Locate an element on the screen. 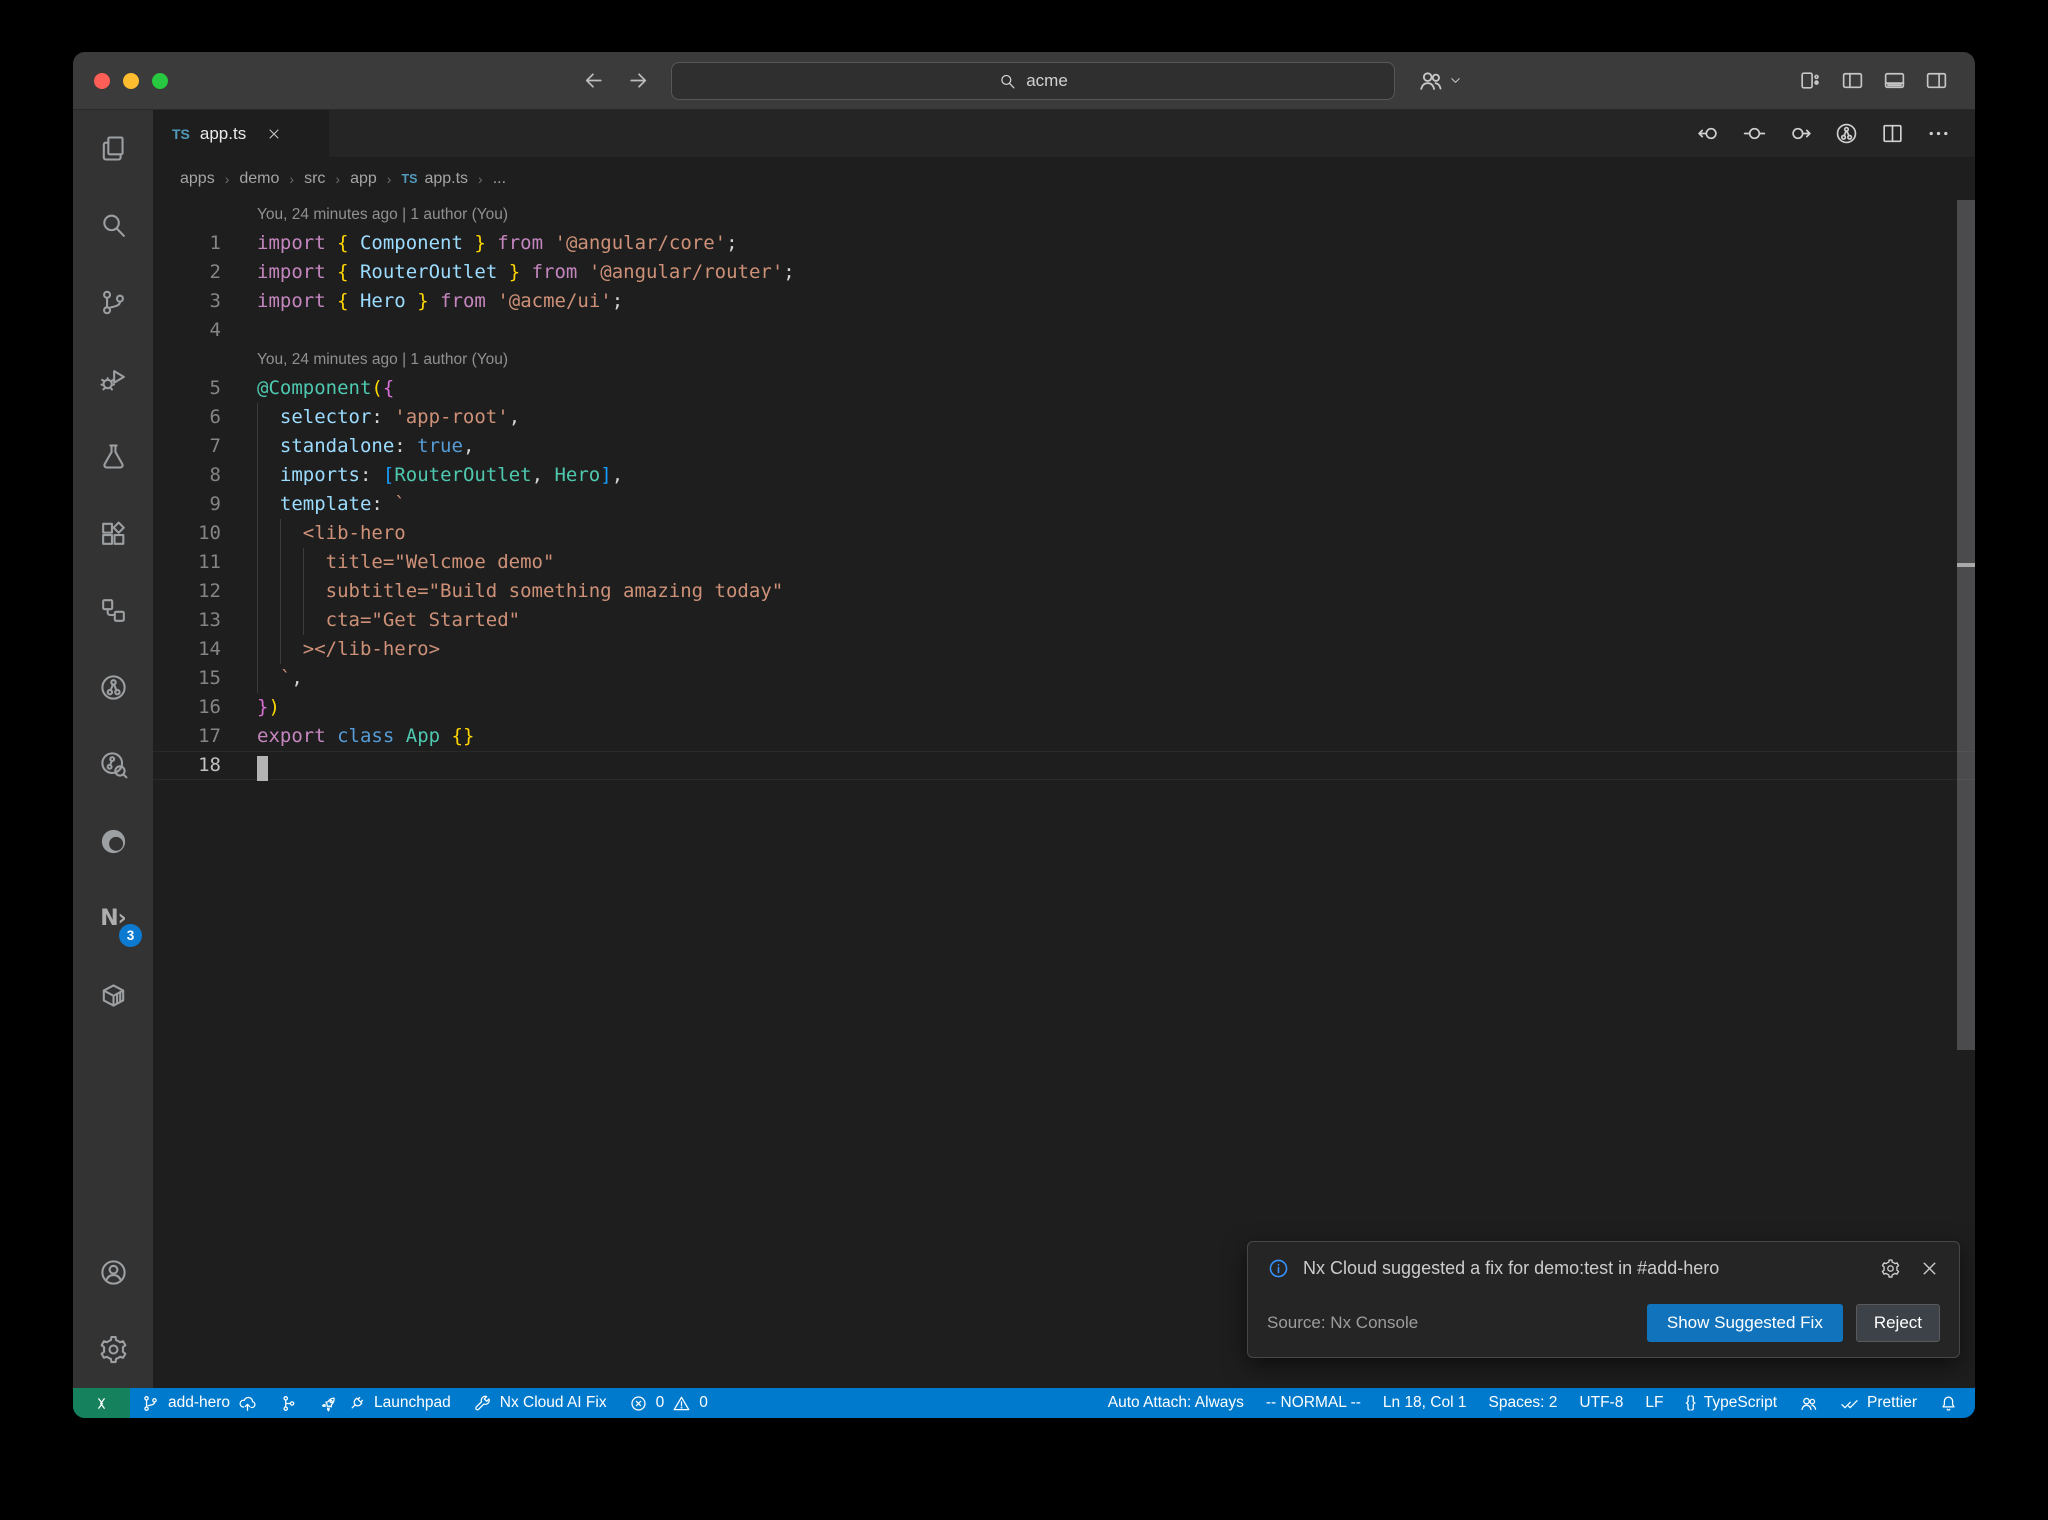 Image resolution: width=2048 pixels, height=1520 pixels. wrench-icon is located at coordinates (482, 1403).